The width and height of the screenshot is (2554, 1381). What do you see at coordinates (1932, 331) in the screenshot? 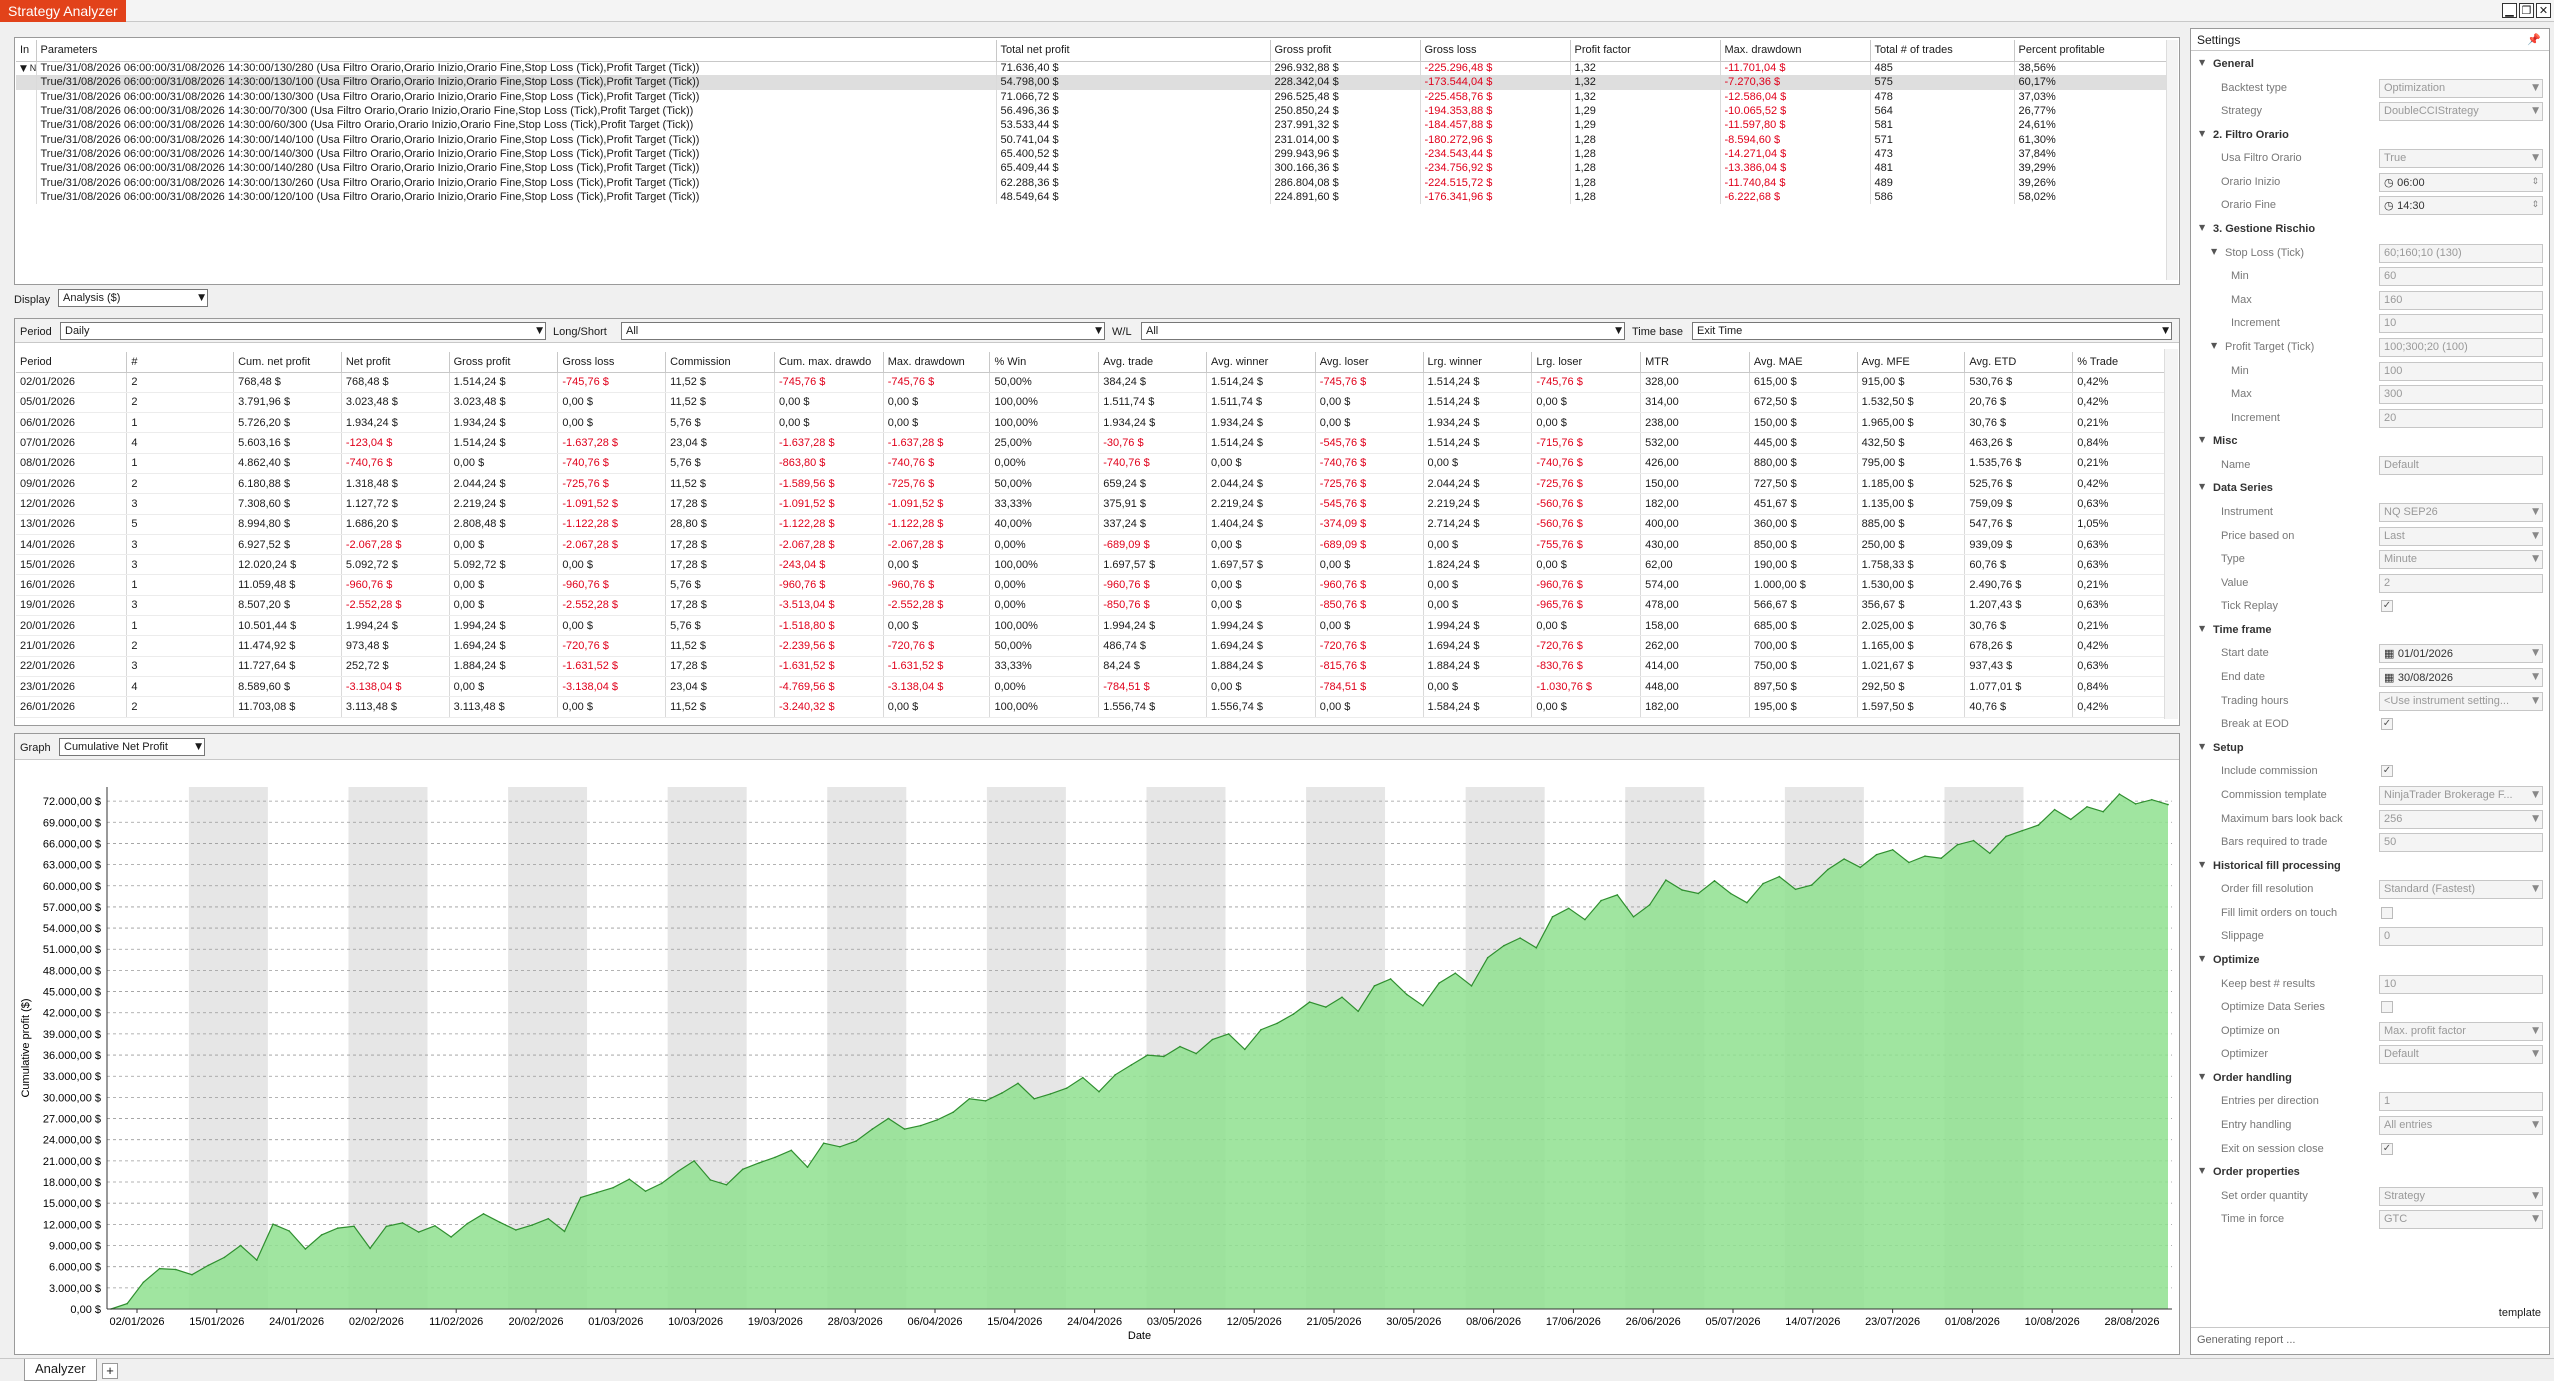
I see `time-base-select: Exit Time ▼` at bounding box center [1932, 331].